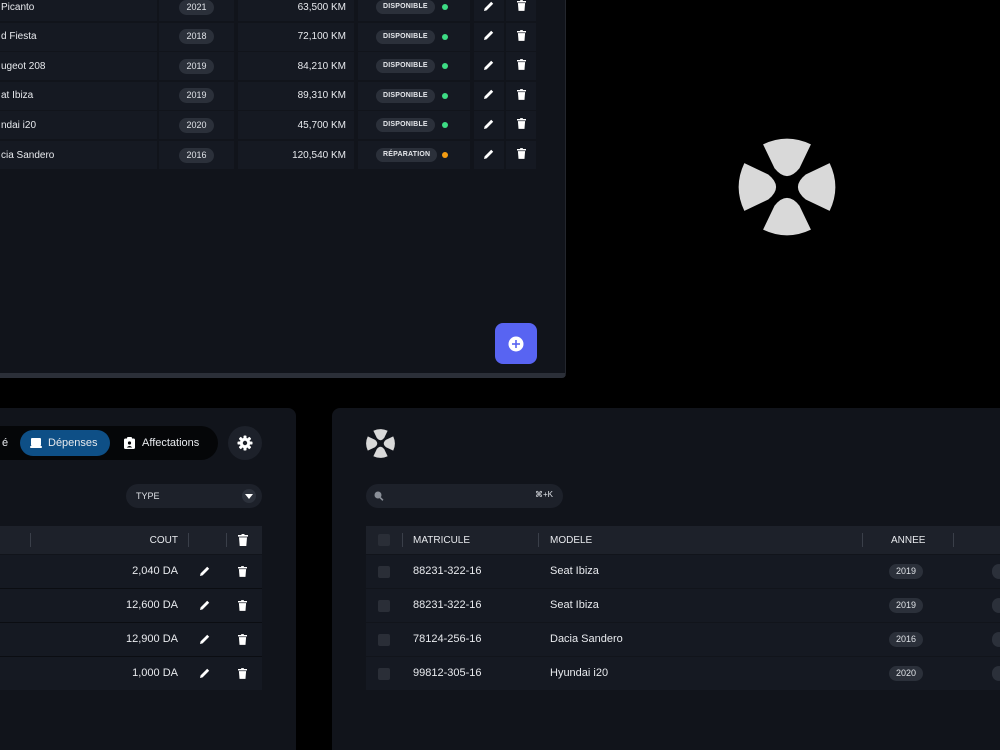 The height and width of the screenshot is (750, 1000). What do you see at coordinates (196, 7) in the screenshot?
I see `year-badge: 2021` at bounding box center [196, 7].